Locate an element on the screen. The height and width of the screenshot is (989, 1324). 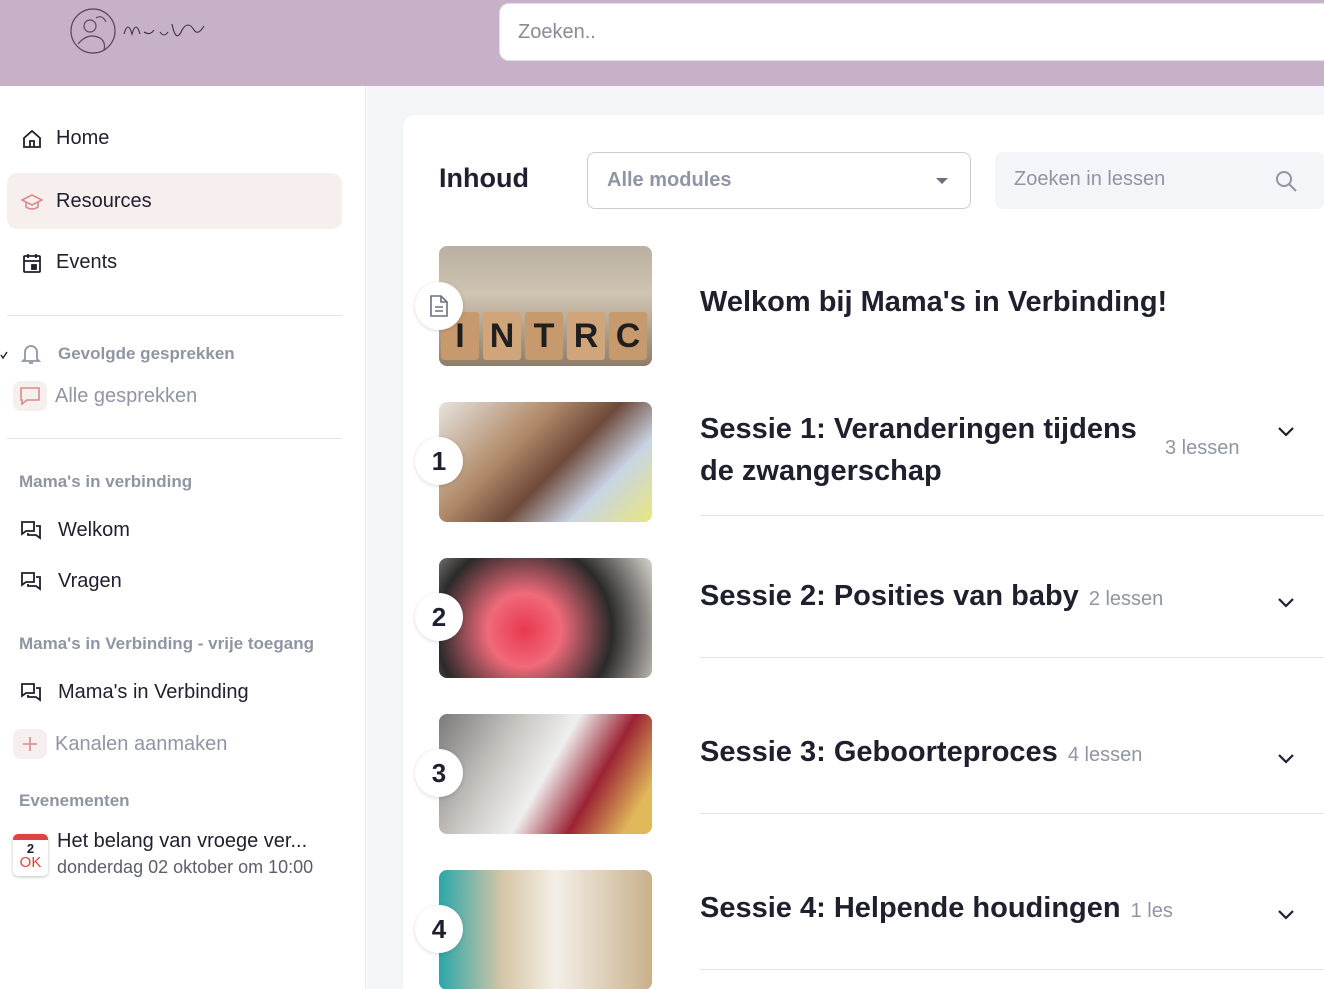
session-number-badge: 4 is located at coordinates (439, 929).